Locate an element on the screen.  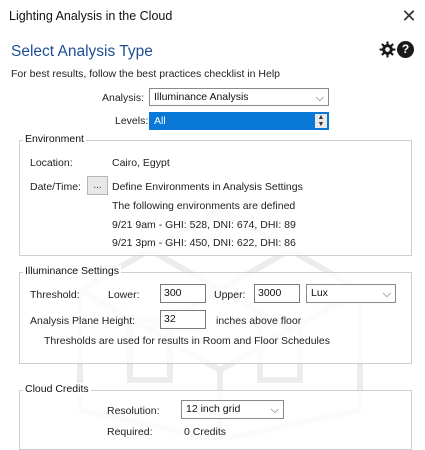
resolution-dropdown: 12 inch grid ⌵ is located at coordinates (232, 409).